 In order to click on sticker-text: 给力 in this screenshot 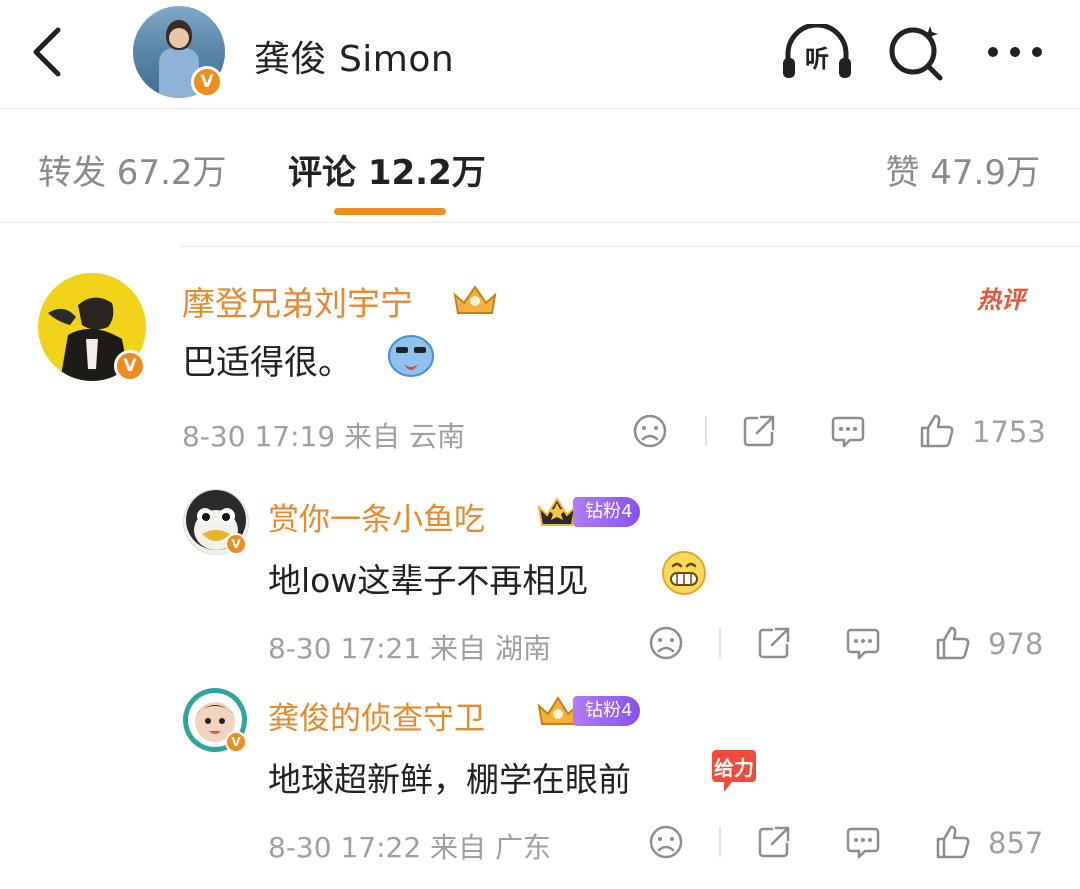, I will do `click(734, 768)`.